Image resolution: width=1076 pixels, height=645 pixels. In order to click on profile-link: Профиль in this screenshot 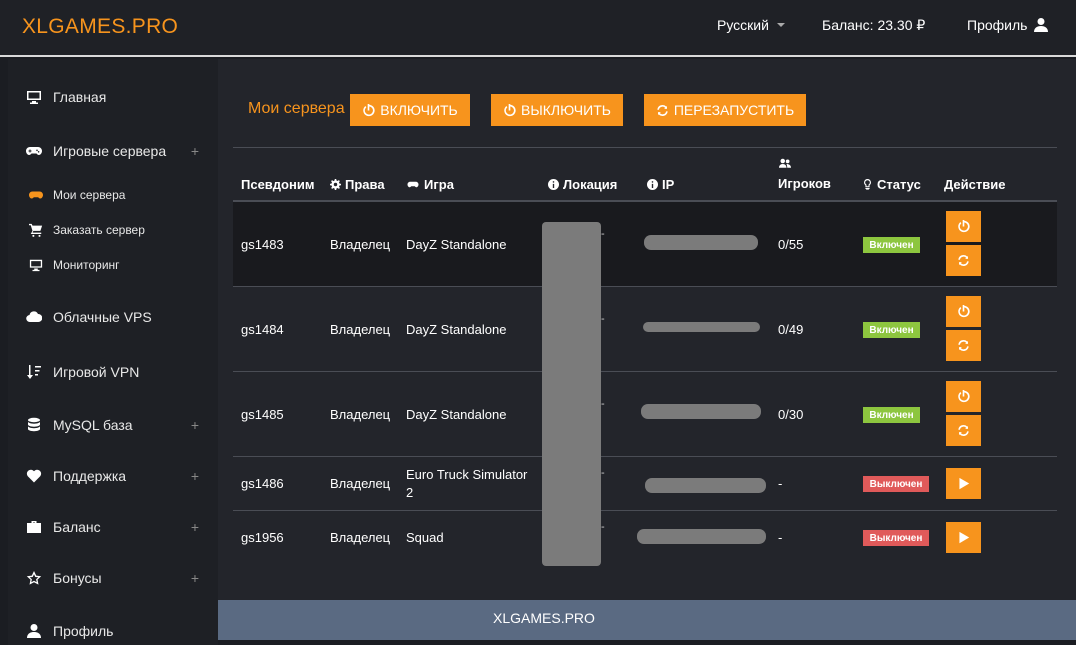, I will do `click(1008, 25)`.